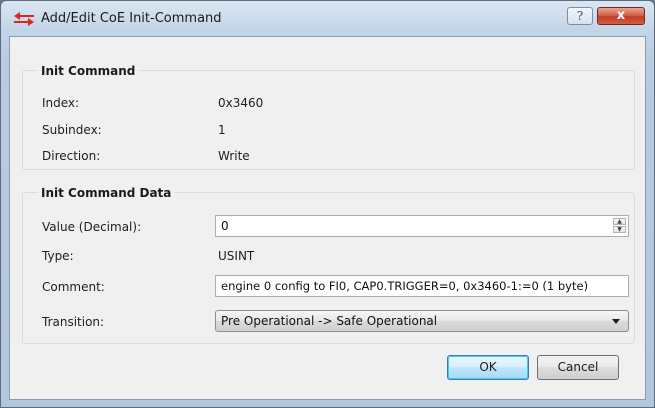 This screenshot has width=655, height=408. What do you see at coordinates (88, 71) in the screenshot?
I see `init-command-group-title: Init Command` at bounding box center [88, 71].